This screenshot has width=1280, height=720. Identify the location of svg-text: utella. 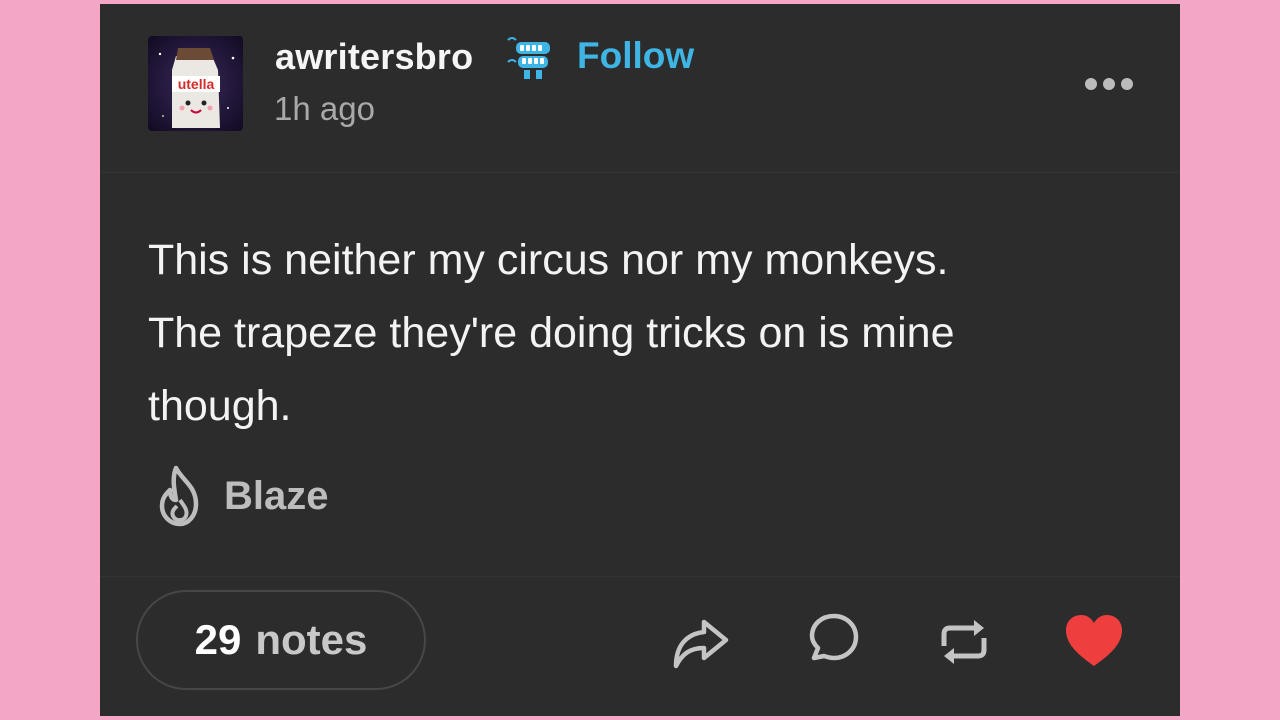
(196, 84).